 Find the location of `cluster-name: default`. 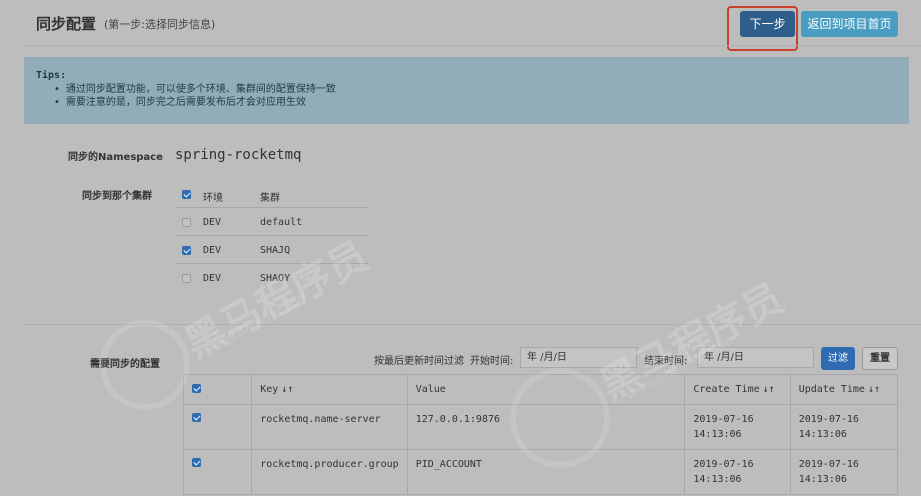

cluster-name: default is located at coordinates (281, 222).